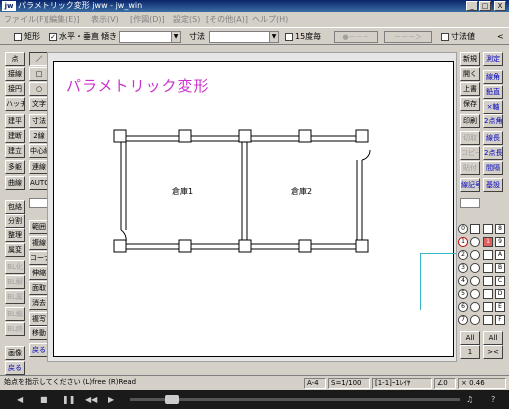 The width and height of the screenshot is (509, 409). Describe the element at coordinates (463, 281) in the screenshot. I see `layer-4-button: 4` at that location.